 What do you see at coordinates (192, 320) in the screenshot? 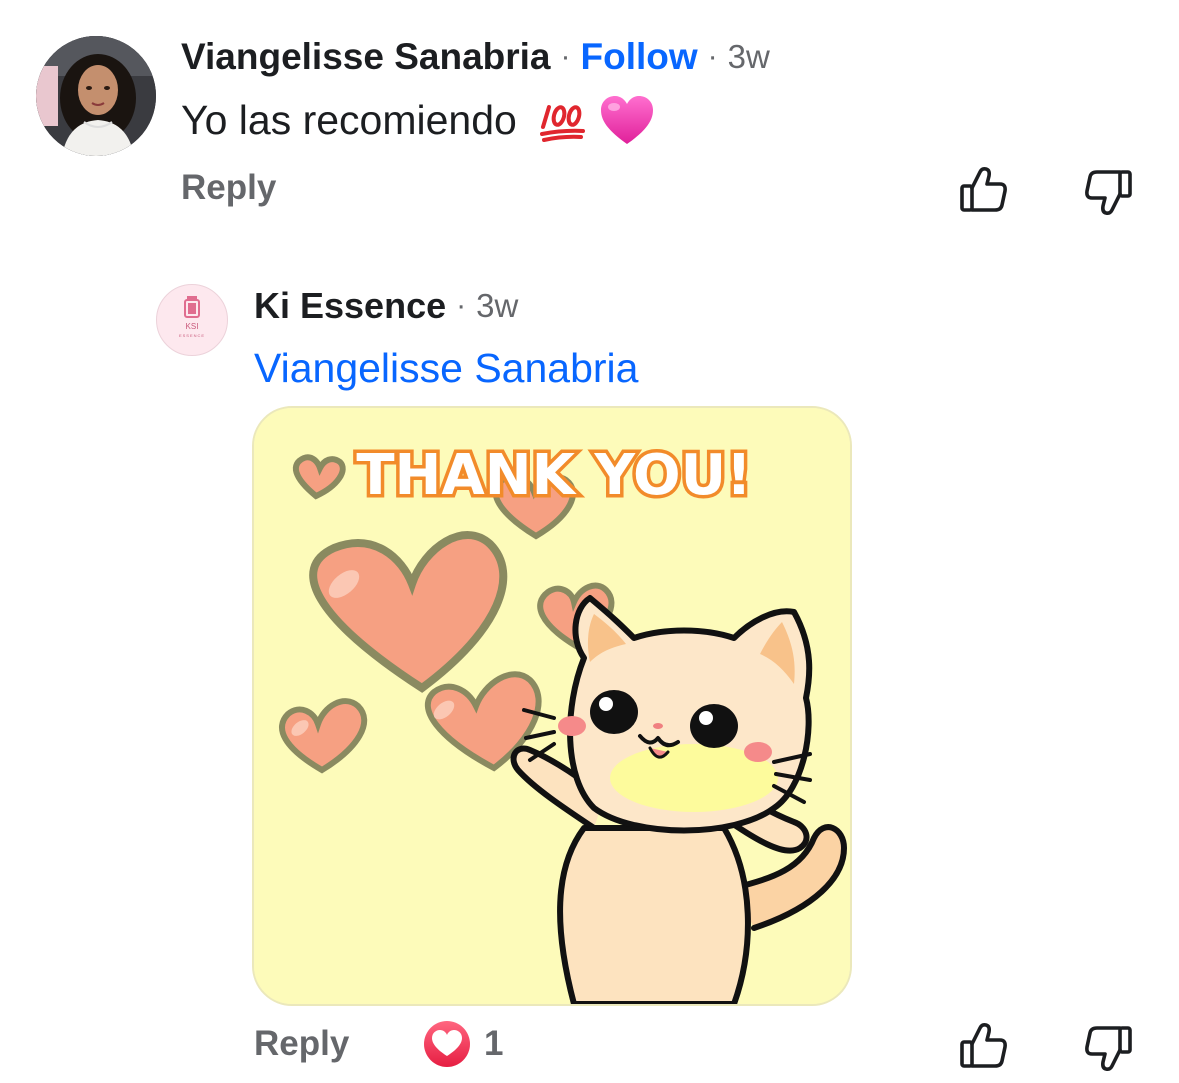
I see `avatar-ki-essence: KSI ESSENCE` at bounding box center [192, 320].